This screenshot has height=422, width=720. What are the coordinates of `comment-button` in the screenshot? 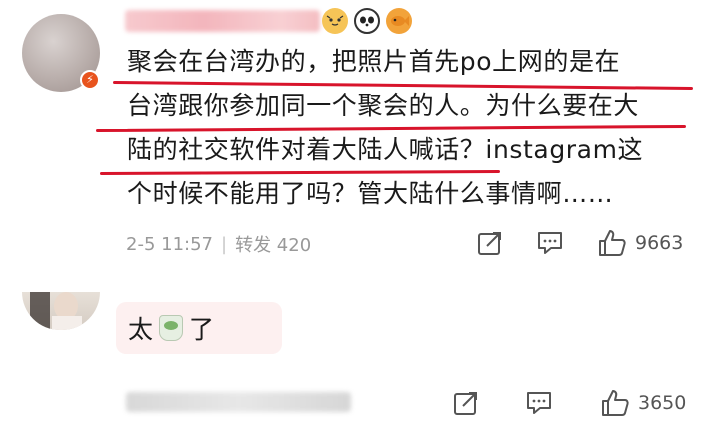 It's located at (550, 243).